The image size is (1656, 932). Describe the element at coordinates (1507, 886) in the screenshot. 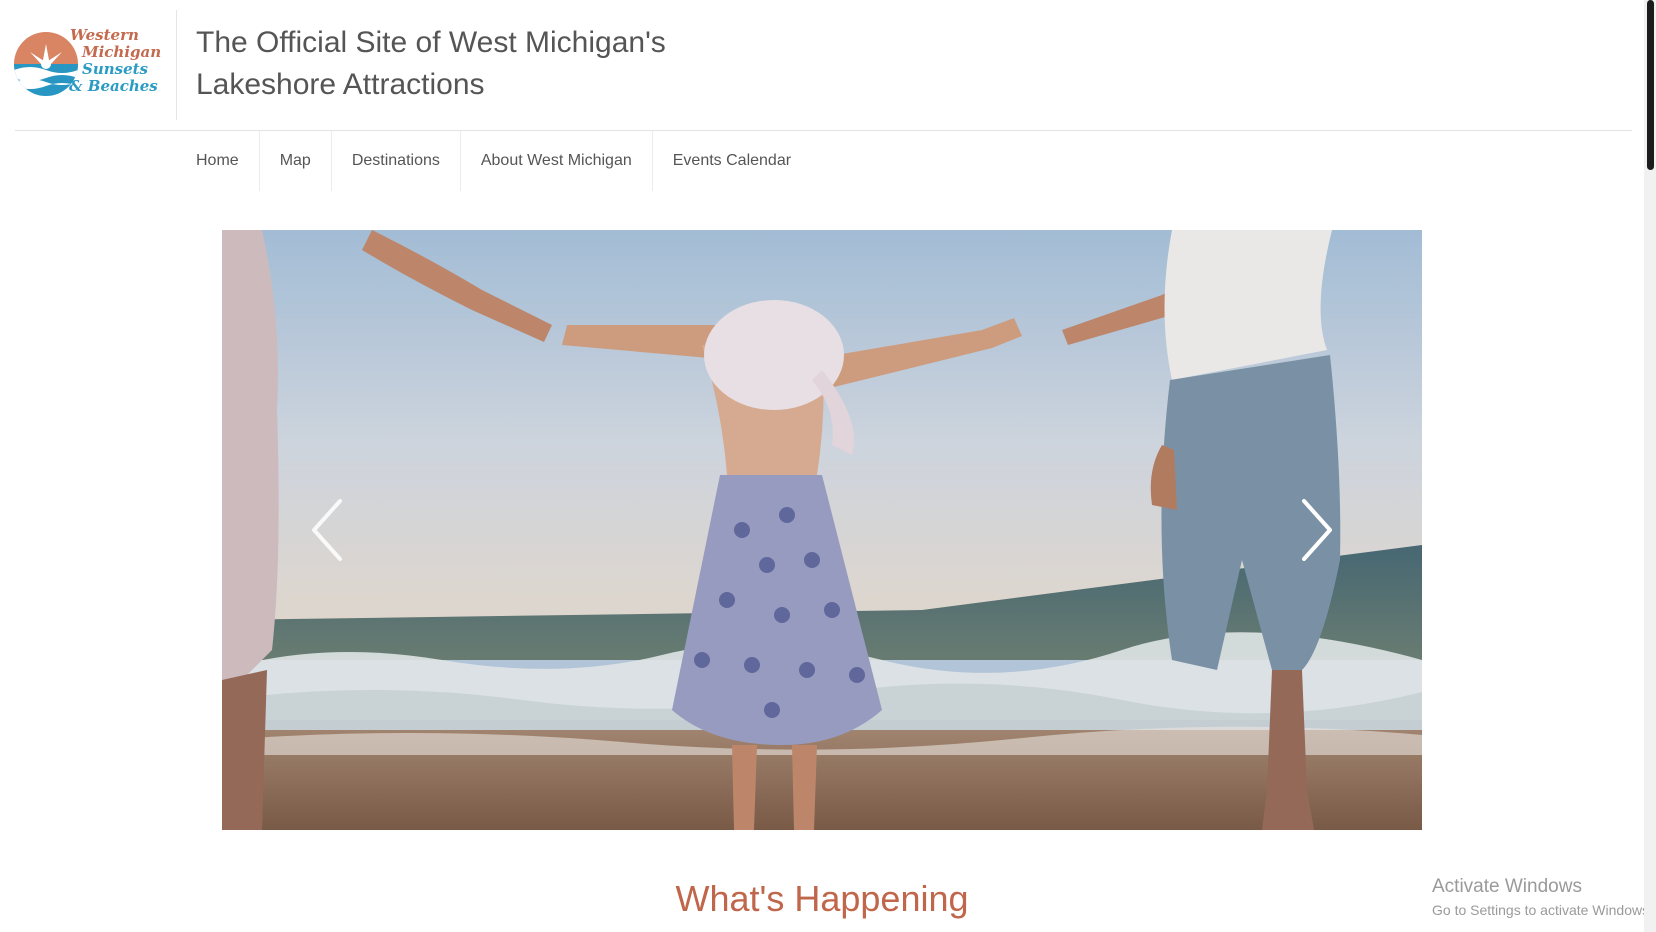

I see `watermark-title: Activate Windows` at that location.